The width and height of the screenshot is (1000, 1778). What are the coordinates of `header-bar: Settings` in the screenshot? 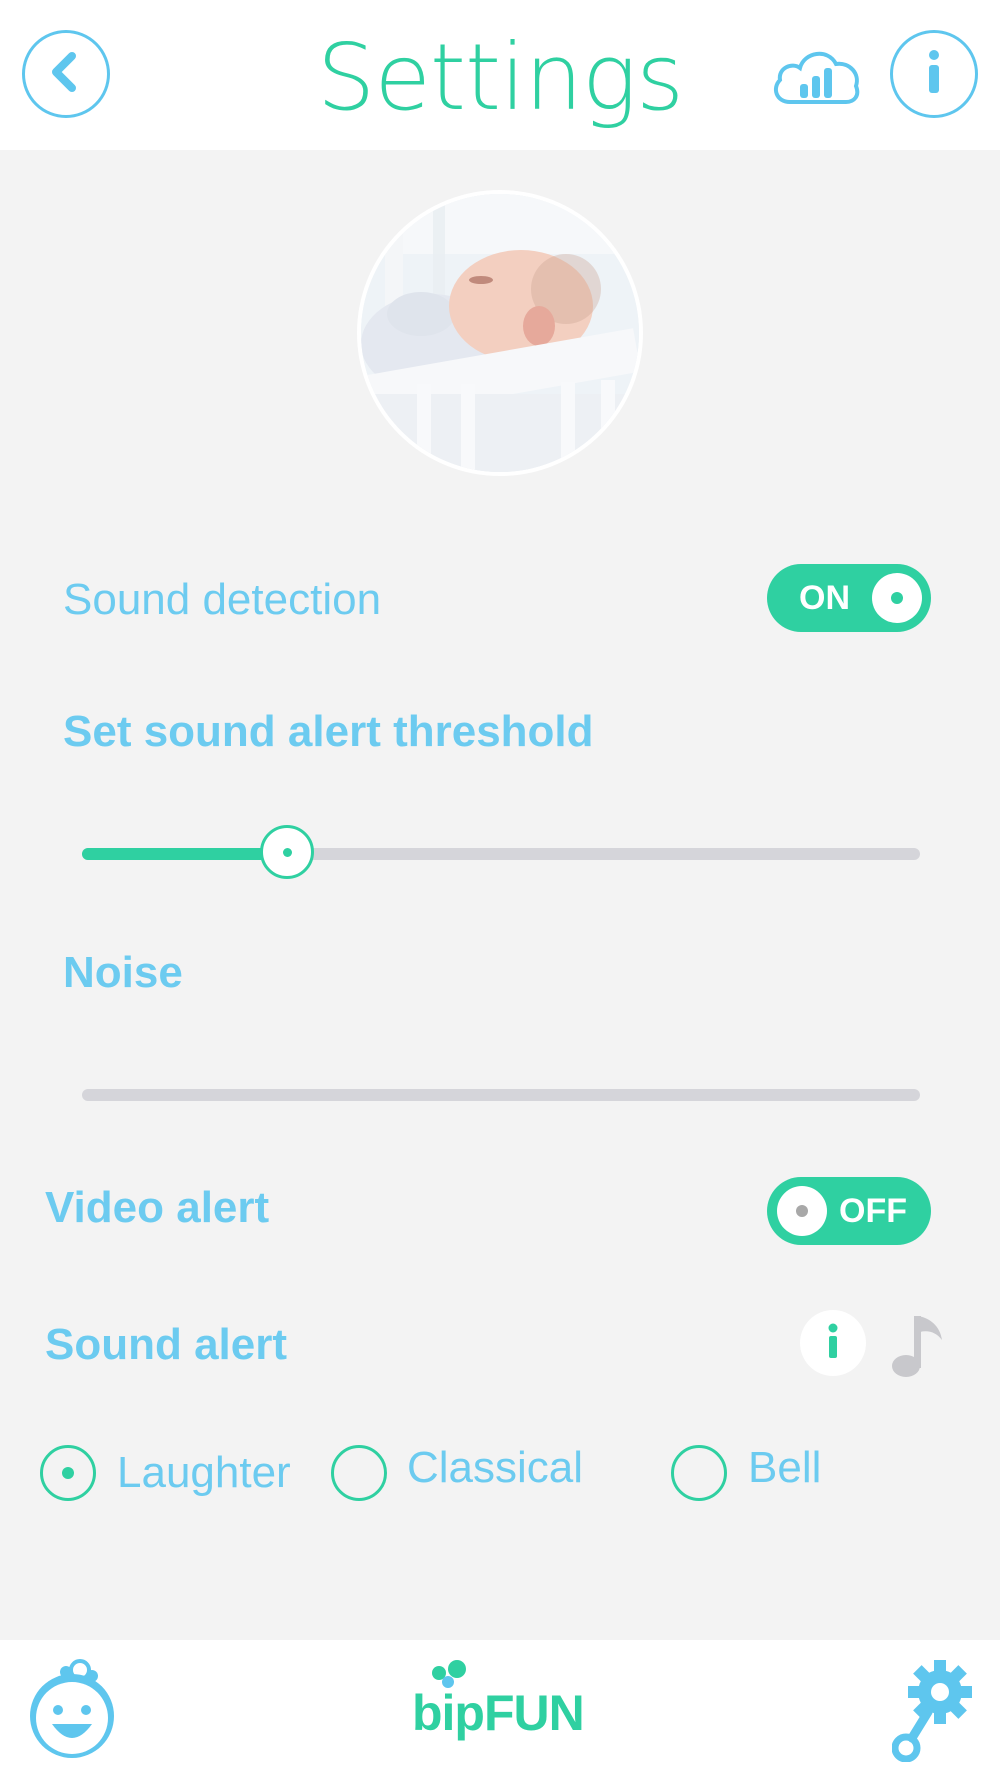 It's located at (500, 75).